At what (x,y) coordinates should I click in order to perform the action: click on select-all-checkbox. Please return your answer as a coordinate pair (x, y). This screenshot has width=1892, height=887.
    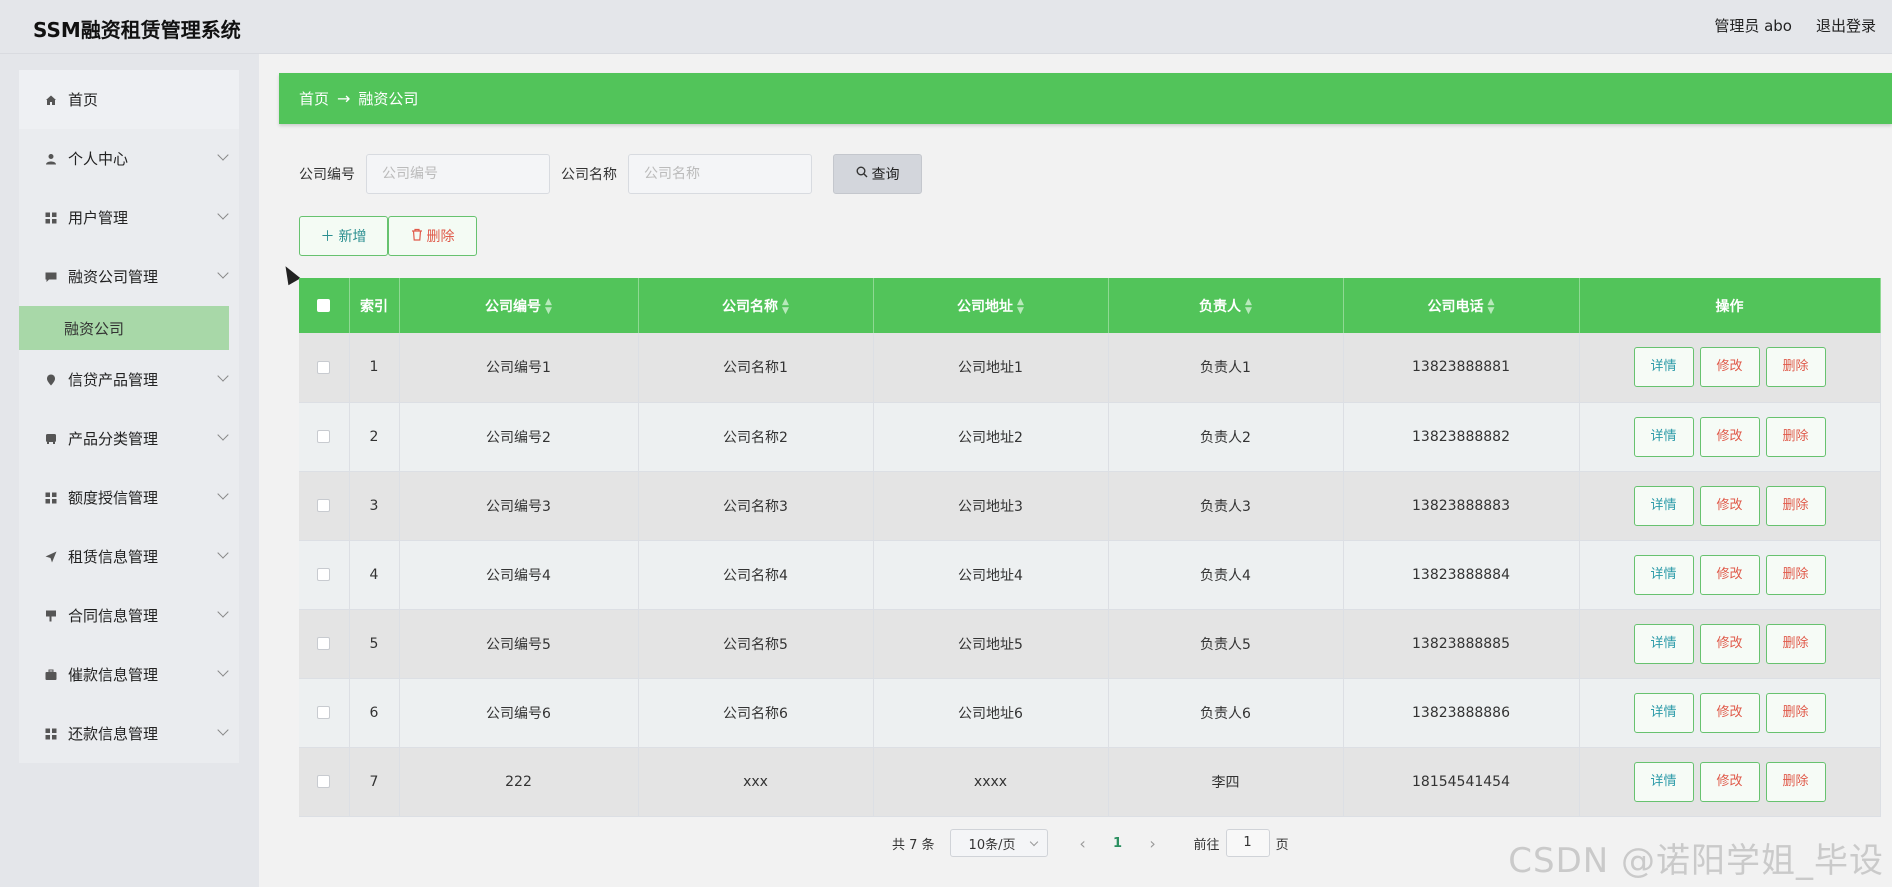
    Looking at the image, I should click on (324, 305).